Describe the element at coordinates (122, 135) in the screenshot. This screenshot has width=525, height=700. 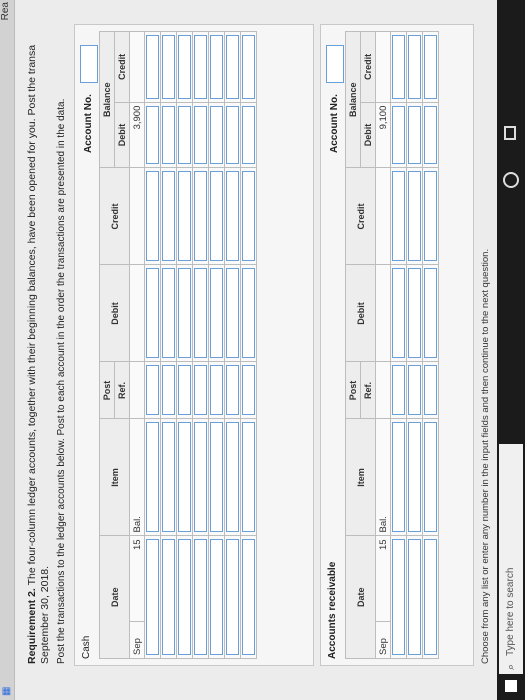
I see `col-bal-debit: Debit` at that location.